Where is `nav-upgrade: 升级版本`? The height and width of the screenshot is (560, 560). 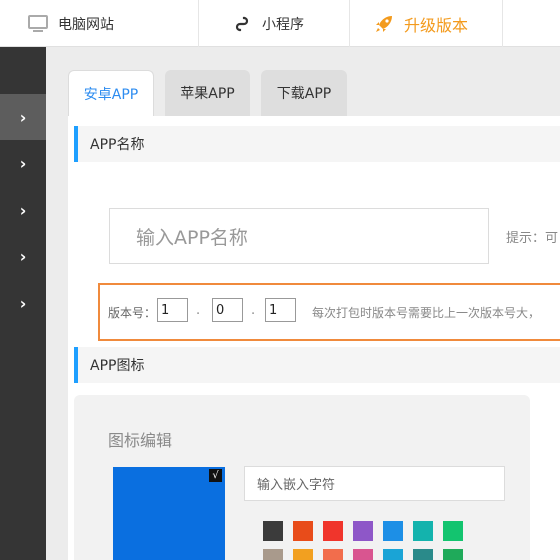
nav-upgrade: 升级版本 is located at coordinates (421, 23).